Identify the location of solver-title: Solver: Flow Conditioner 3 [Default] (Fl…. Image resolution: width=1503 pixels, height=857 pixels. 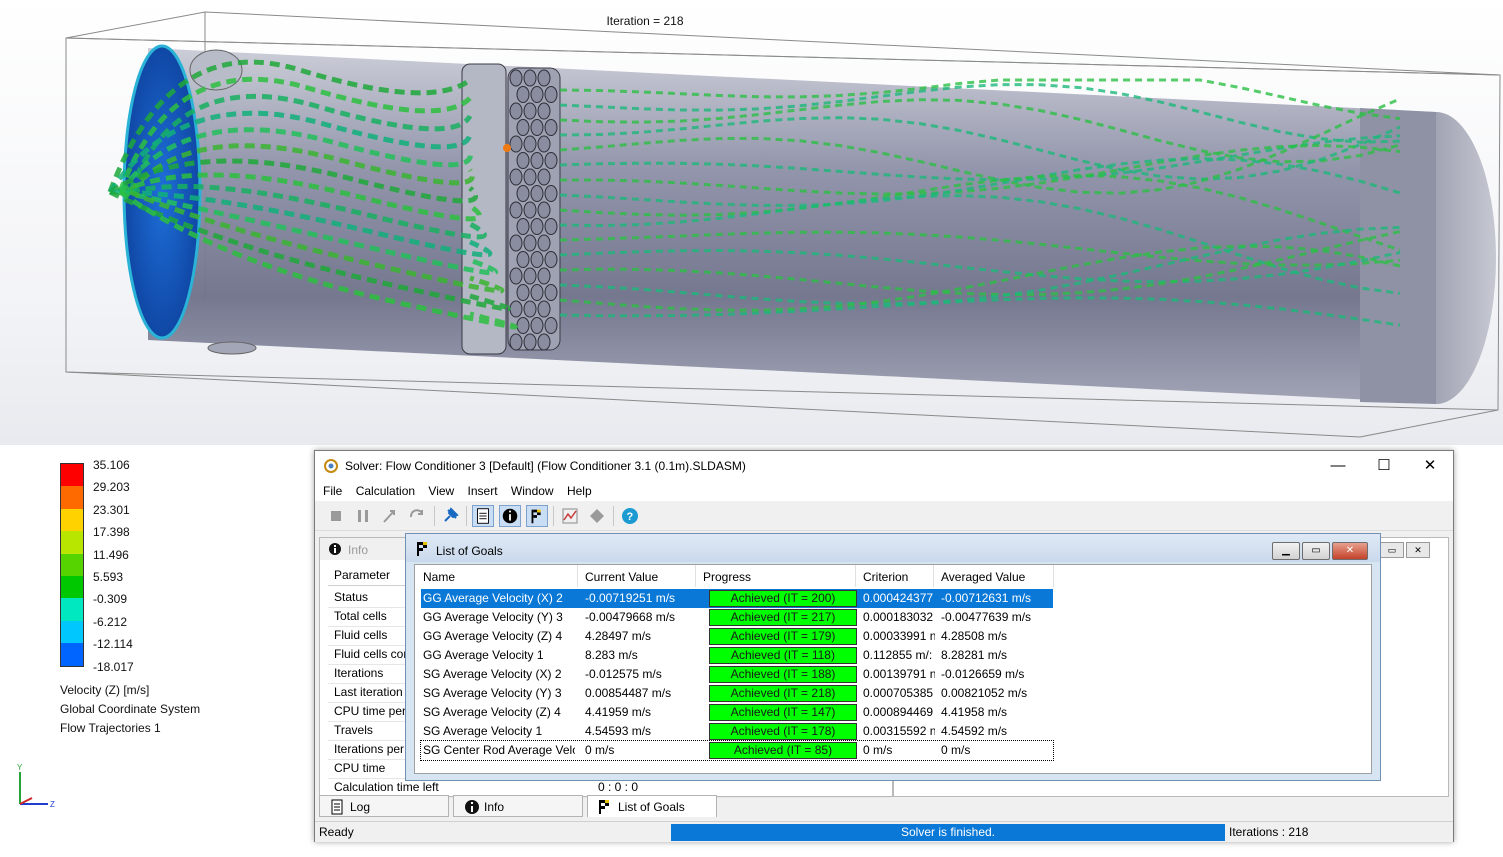
(545, 466).